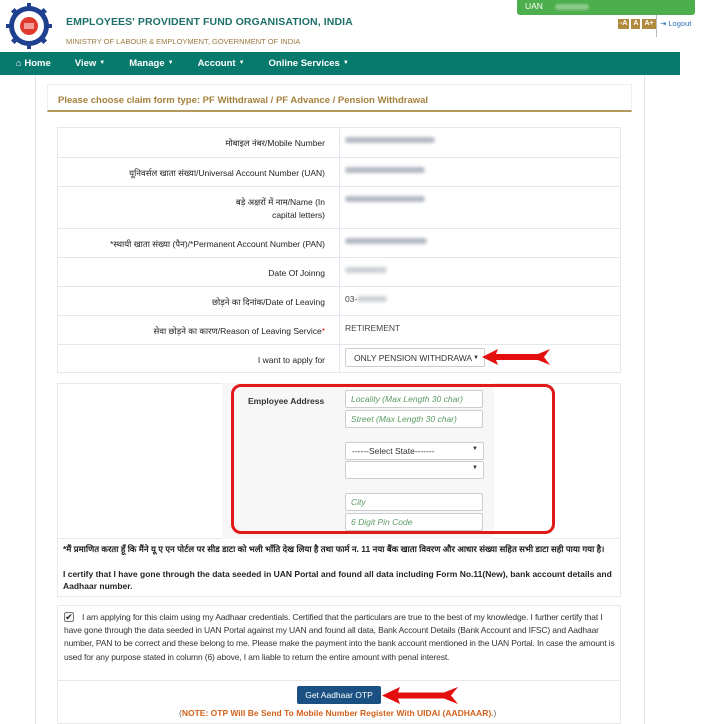  What do you see at coordinates (534, 6) in the screenshot?
I see `uan-label: UAN` at bounding box center [534, 6].